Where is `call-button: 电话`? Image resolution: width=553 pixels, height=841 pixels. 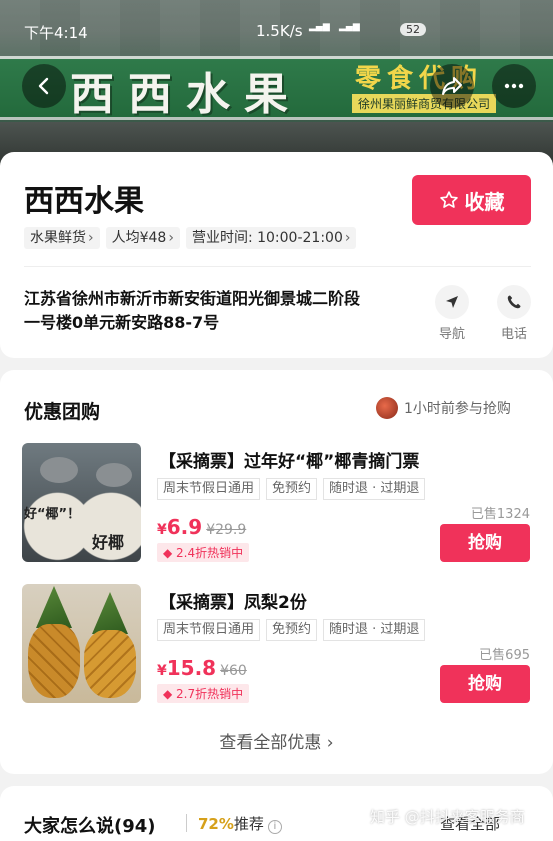 call-button: 电话 is located at coordinates (514, 313).